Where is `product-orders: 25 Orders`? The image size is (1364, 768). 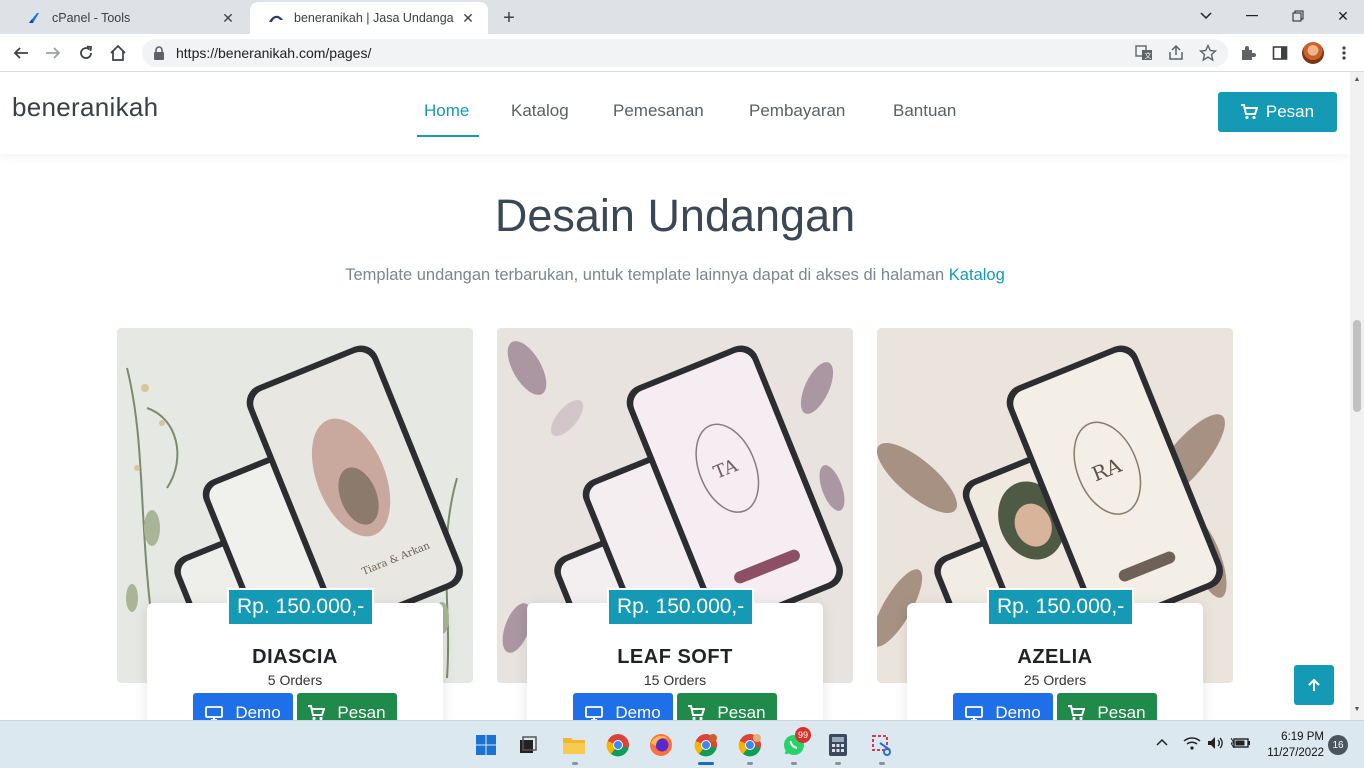 product-orders: 25 Orders is located at coordinates (1055, 680).